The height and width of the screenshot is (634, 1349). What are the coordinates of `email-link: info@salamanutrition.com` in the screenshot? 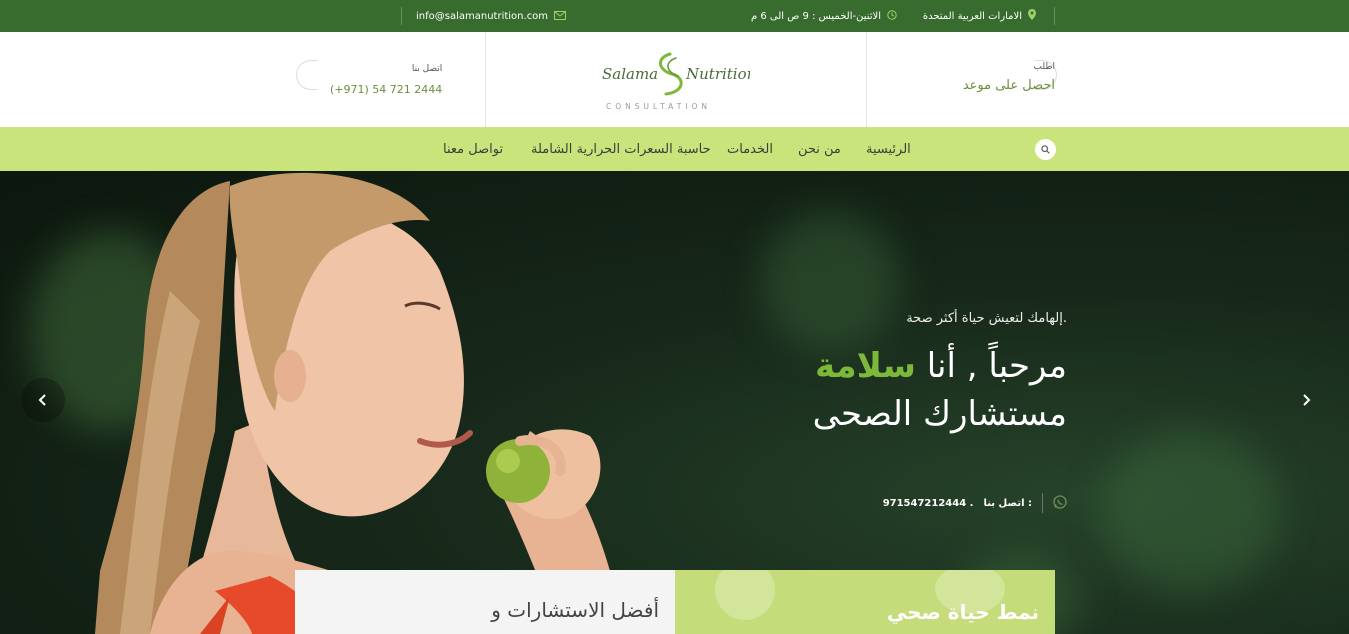 It's located at (482, 16).